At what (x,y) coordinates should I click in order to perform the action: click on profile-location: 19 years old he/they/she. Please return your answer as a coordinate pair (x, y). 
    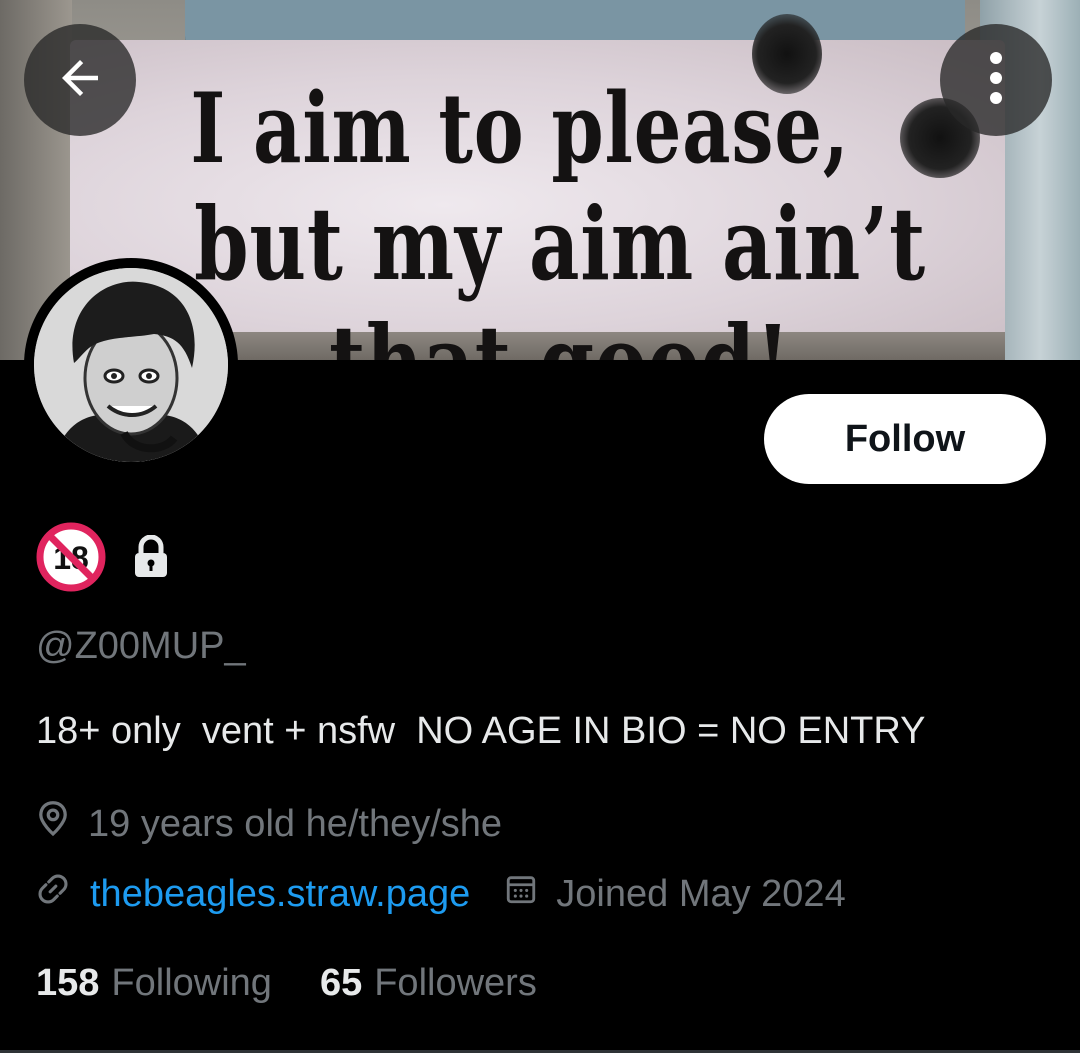
    Looking at the image, I should click on (269, 824).